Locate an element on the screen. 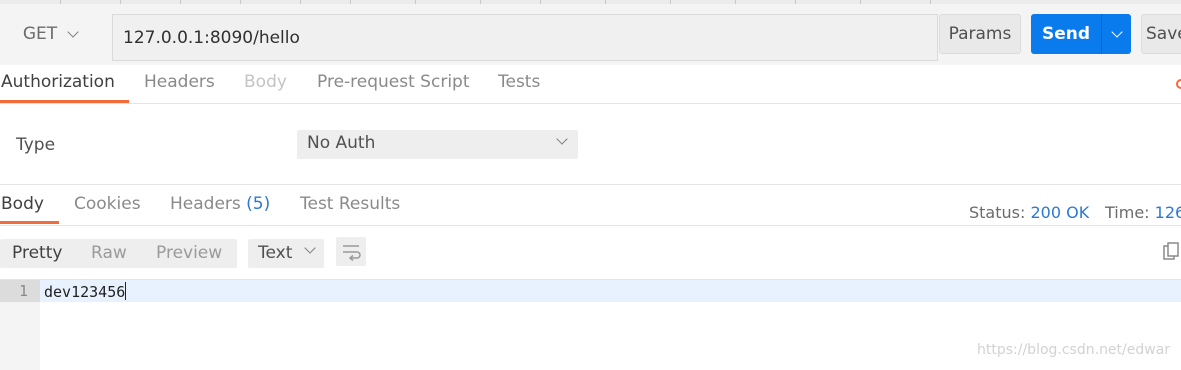 This screenshot has height=370, width=1181. view-preview: Preview is located at coordinates (189, 253).